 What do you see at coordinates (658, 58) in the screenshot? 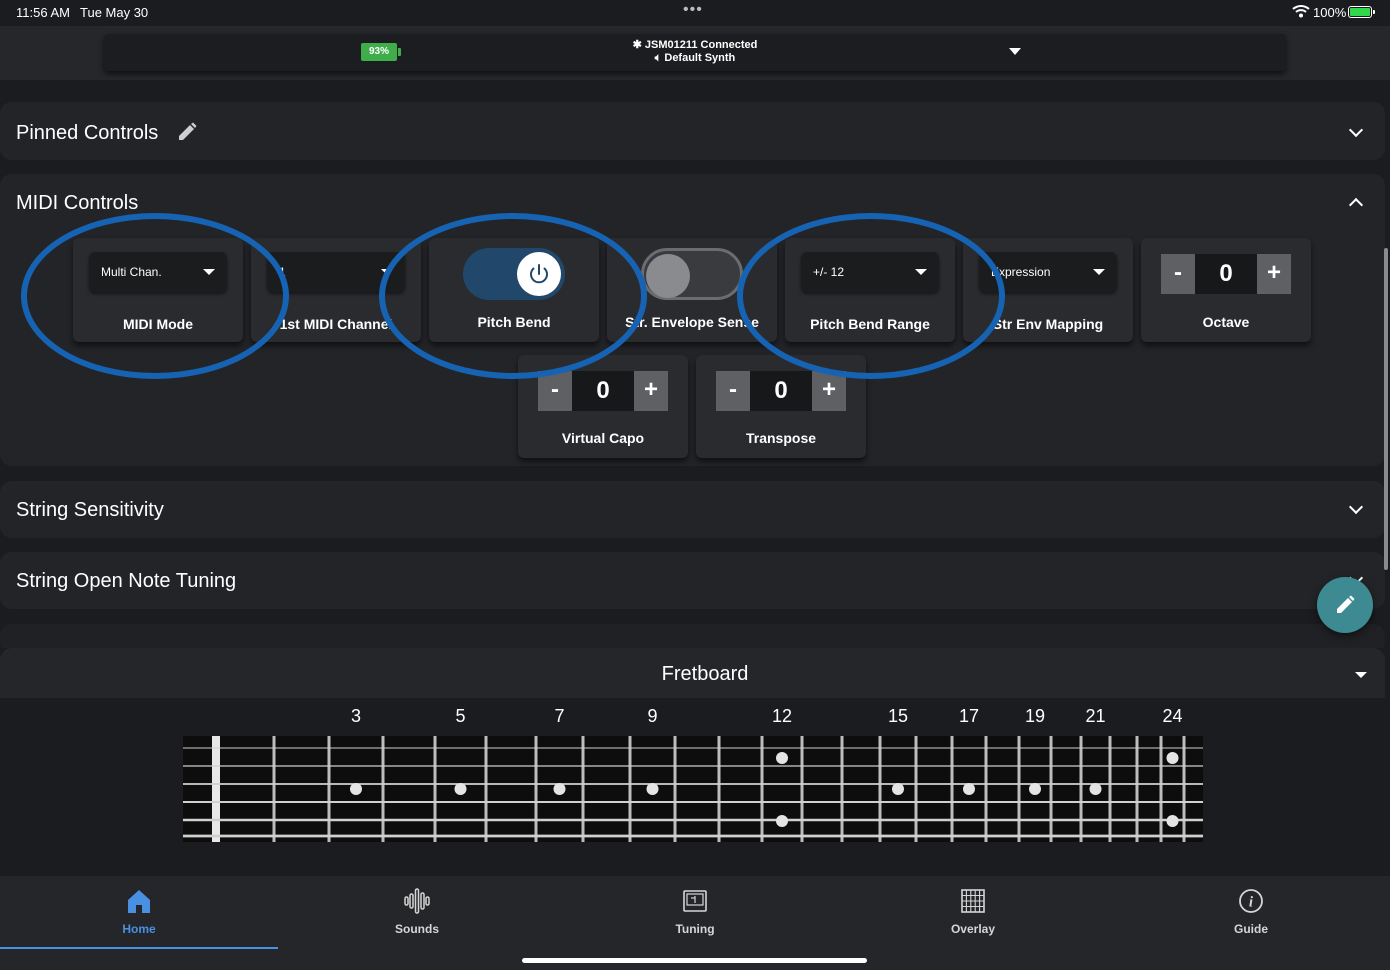
I see `speaker-icon: 🔈︎` at bounding box center [658, 58].